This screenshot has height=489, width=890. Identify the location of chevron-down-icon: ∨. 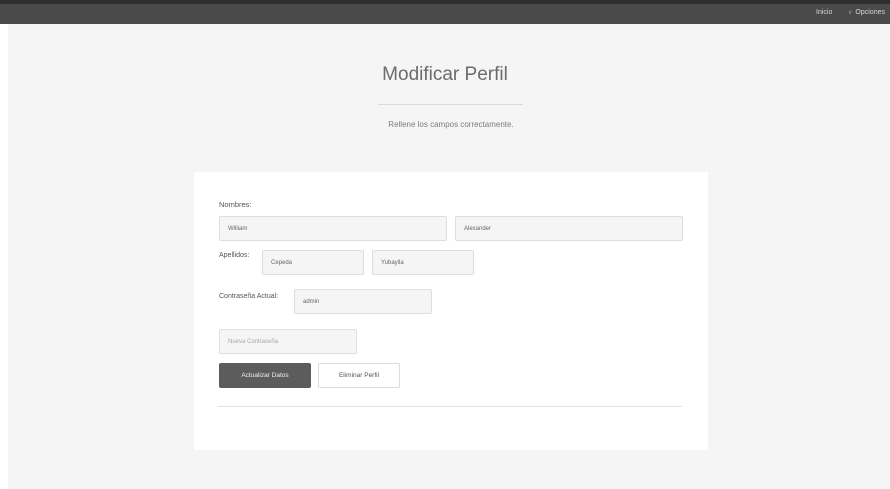
(850, 13).